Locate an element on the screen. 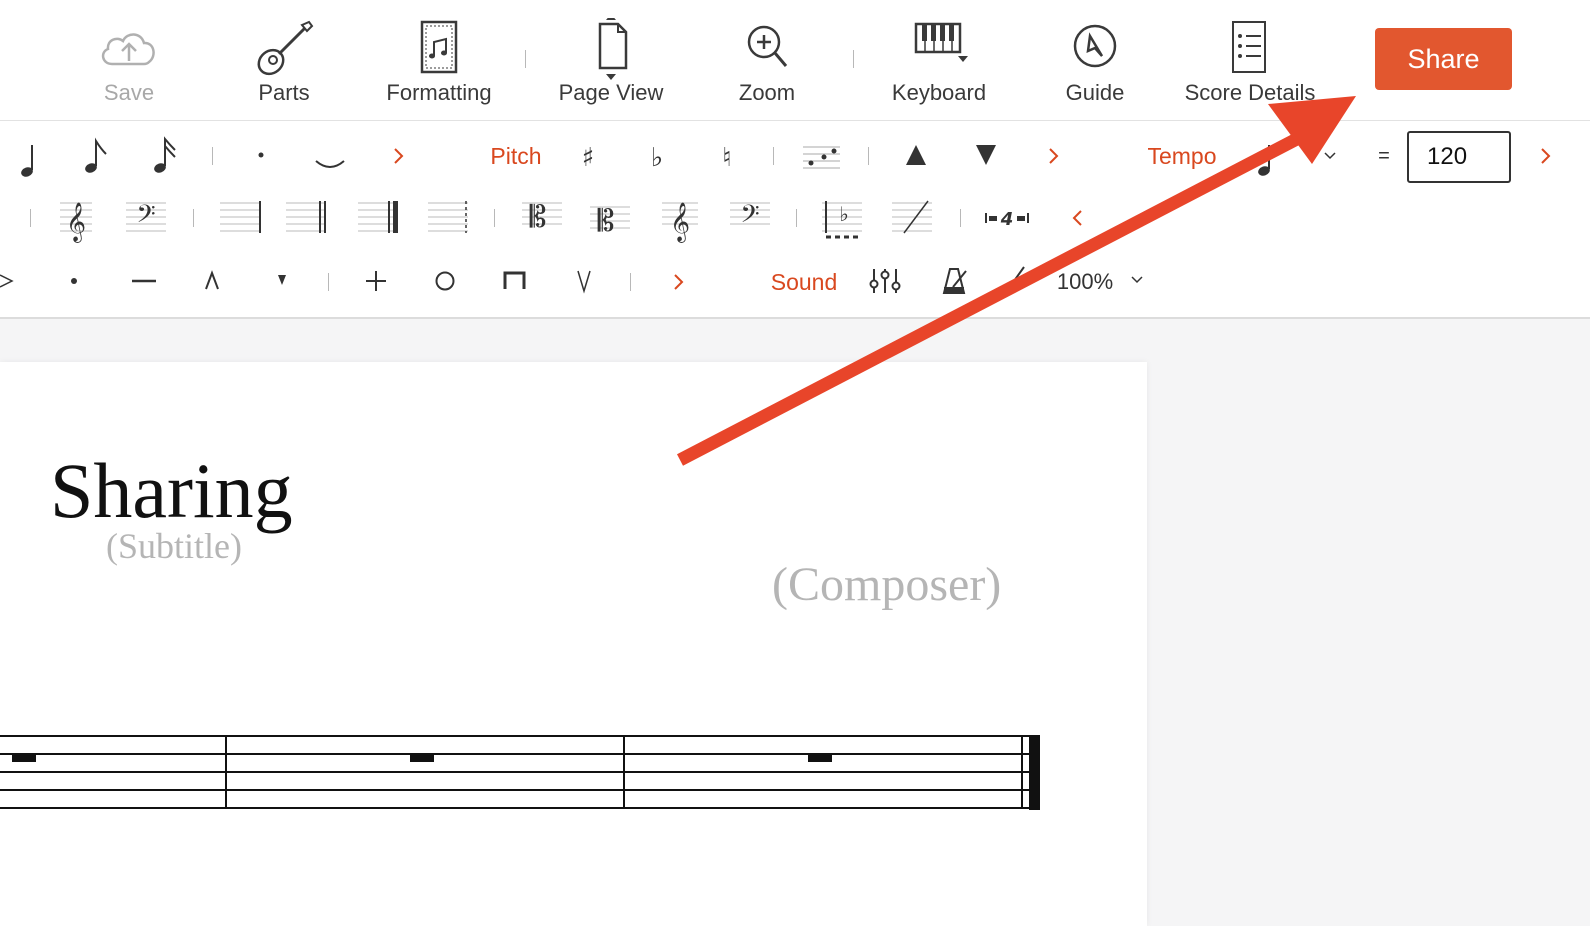  dot-icon is located at coordinates (261, 155).